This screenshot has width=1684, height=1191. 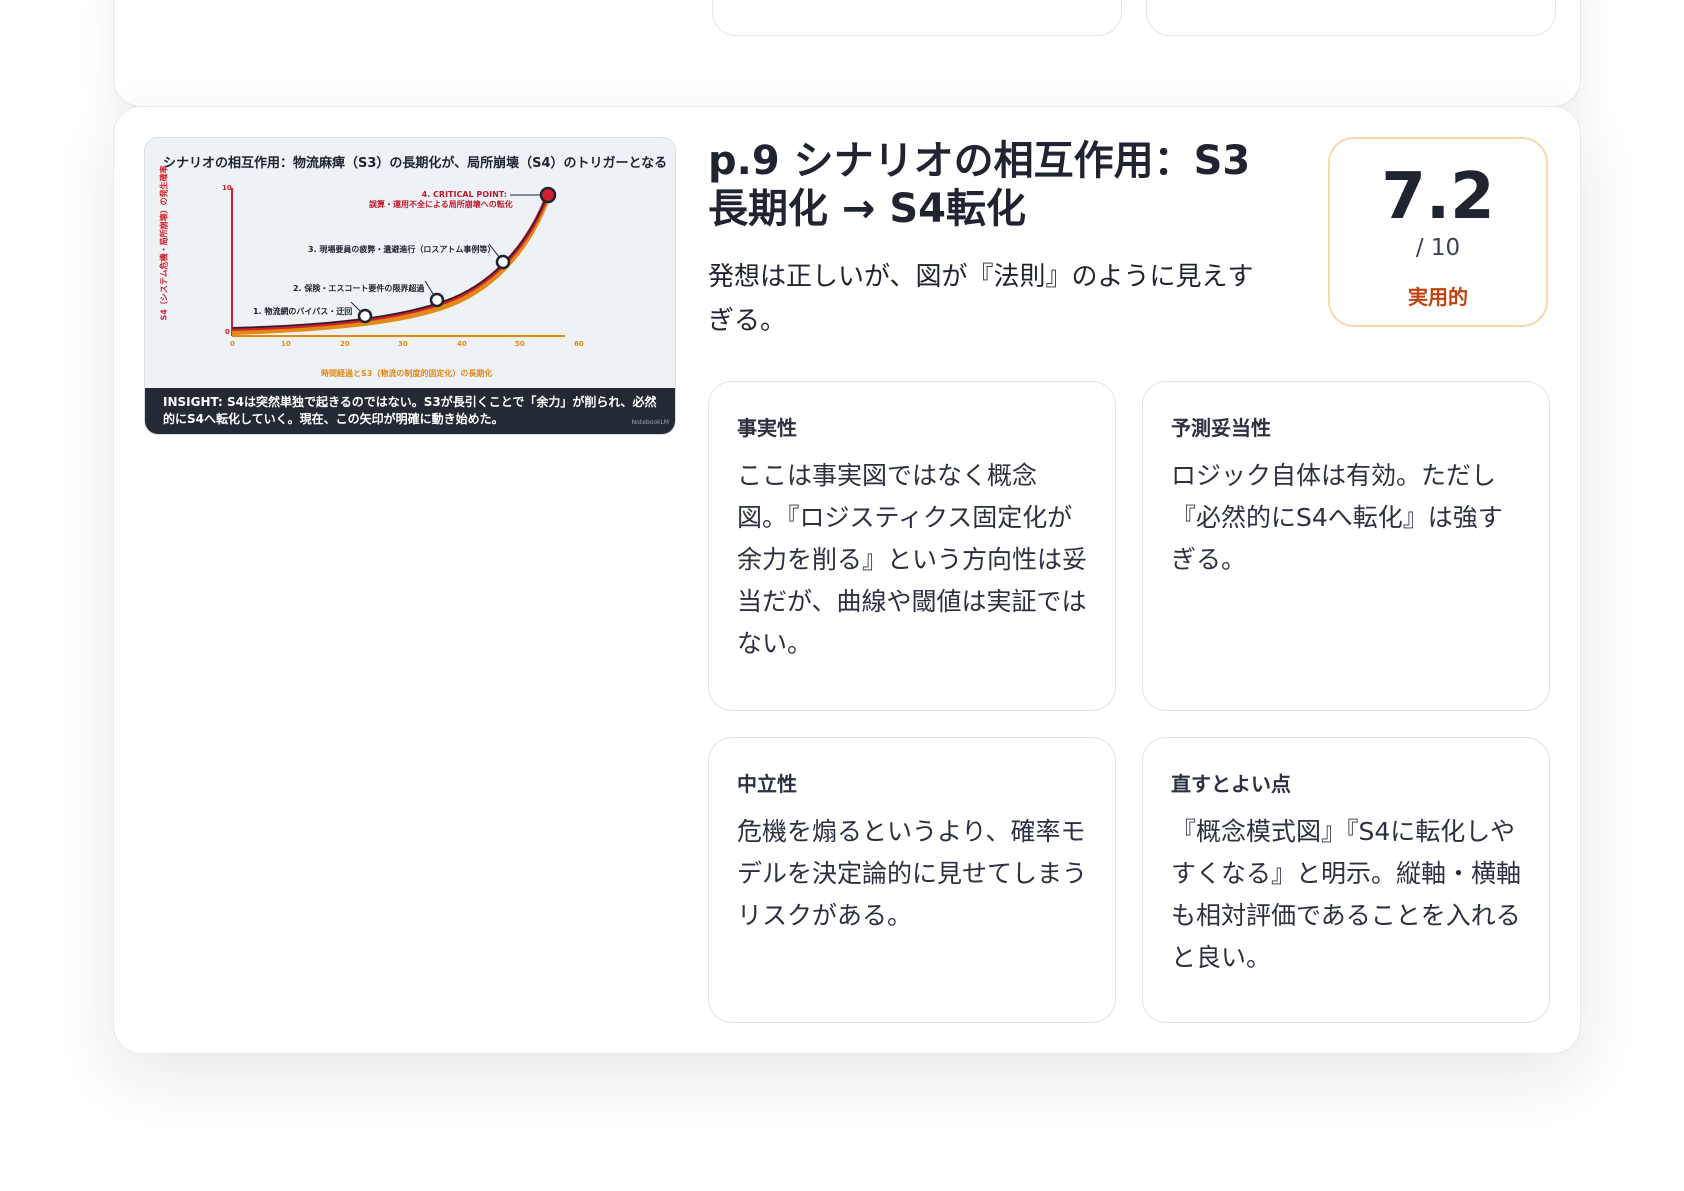 I want to click on criteria-box-neutrality: 中立性 危機を煽るというより、確率モデルを決定論的に見せてしまうリスクがある。, so click(x=912, y=880).